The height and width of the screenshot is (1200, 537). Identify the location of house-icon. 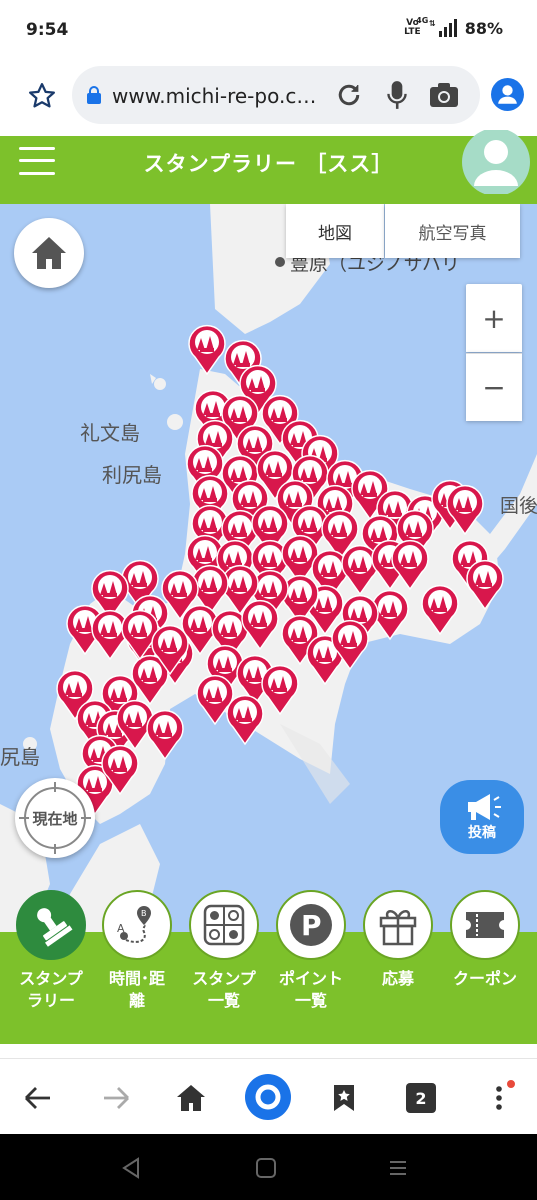
(49, 253).